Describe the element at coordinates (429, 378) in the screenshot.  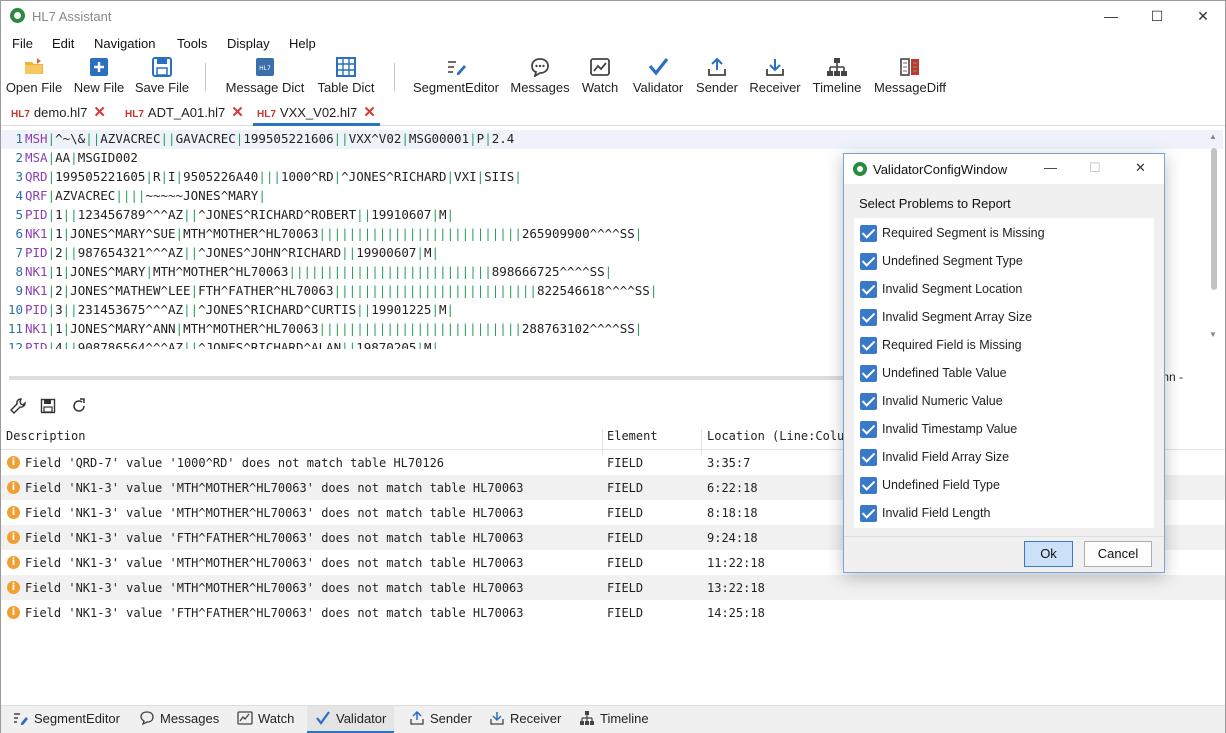
I see `editor-horizontal-scrollbar` at that location.